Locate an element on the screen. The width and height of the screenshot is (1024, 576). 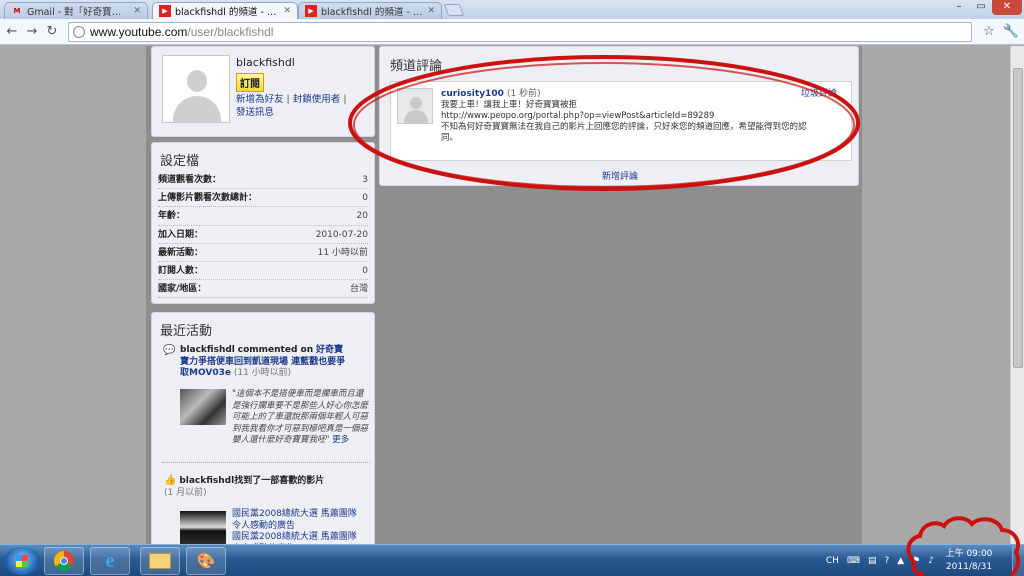
language-indicator: CH is located at coordinates (832, 561).